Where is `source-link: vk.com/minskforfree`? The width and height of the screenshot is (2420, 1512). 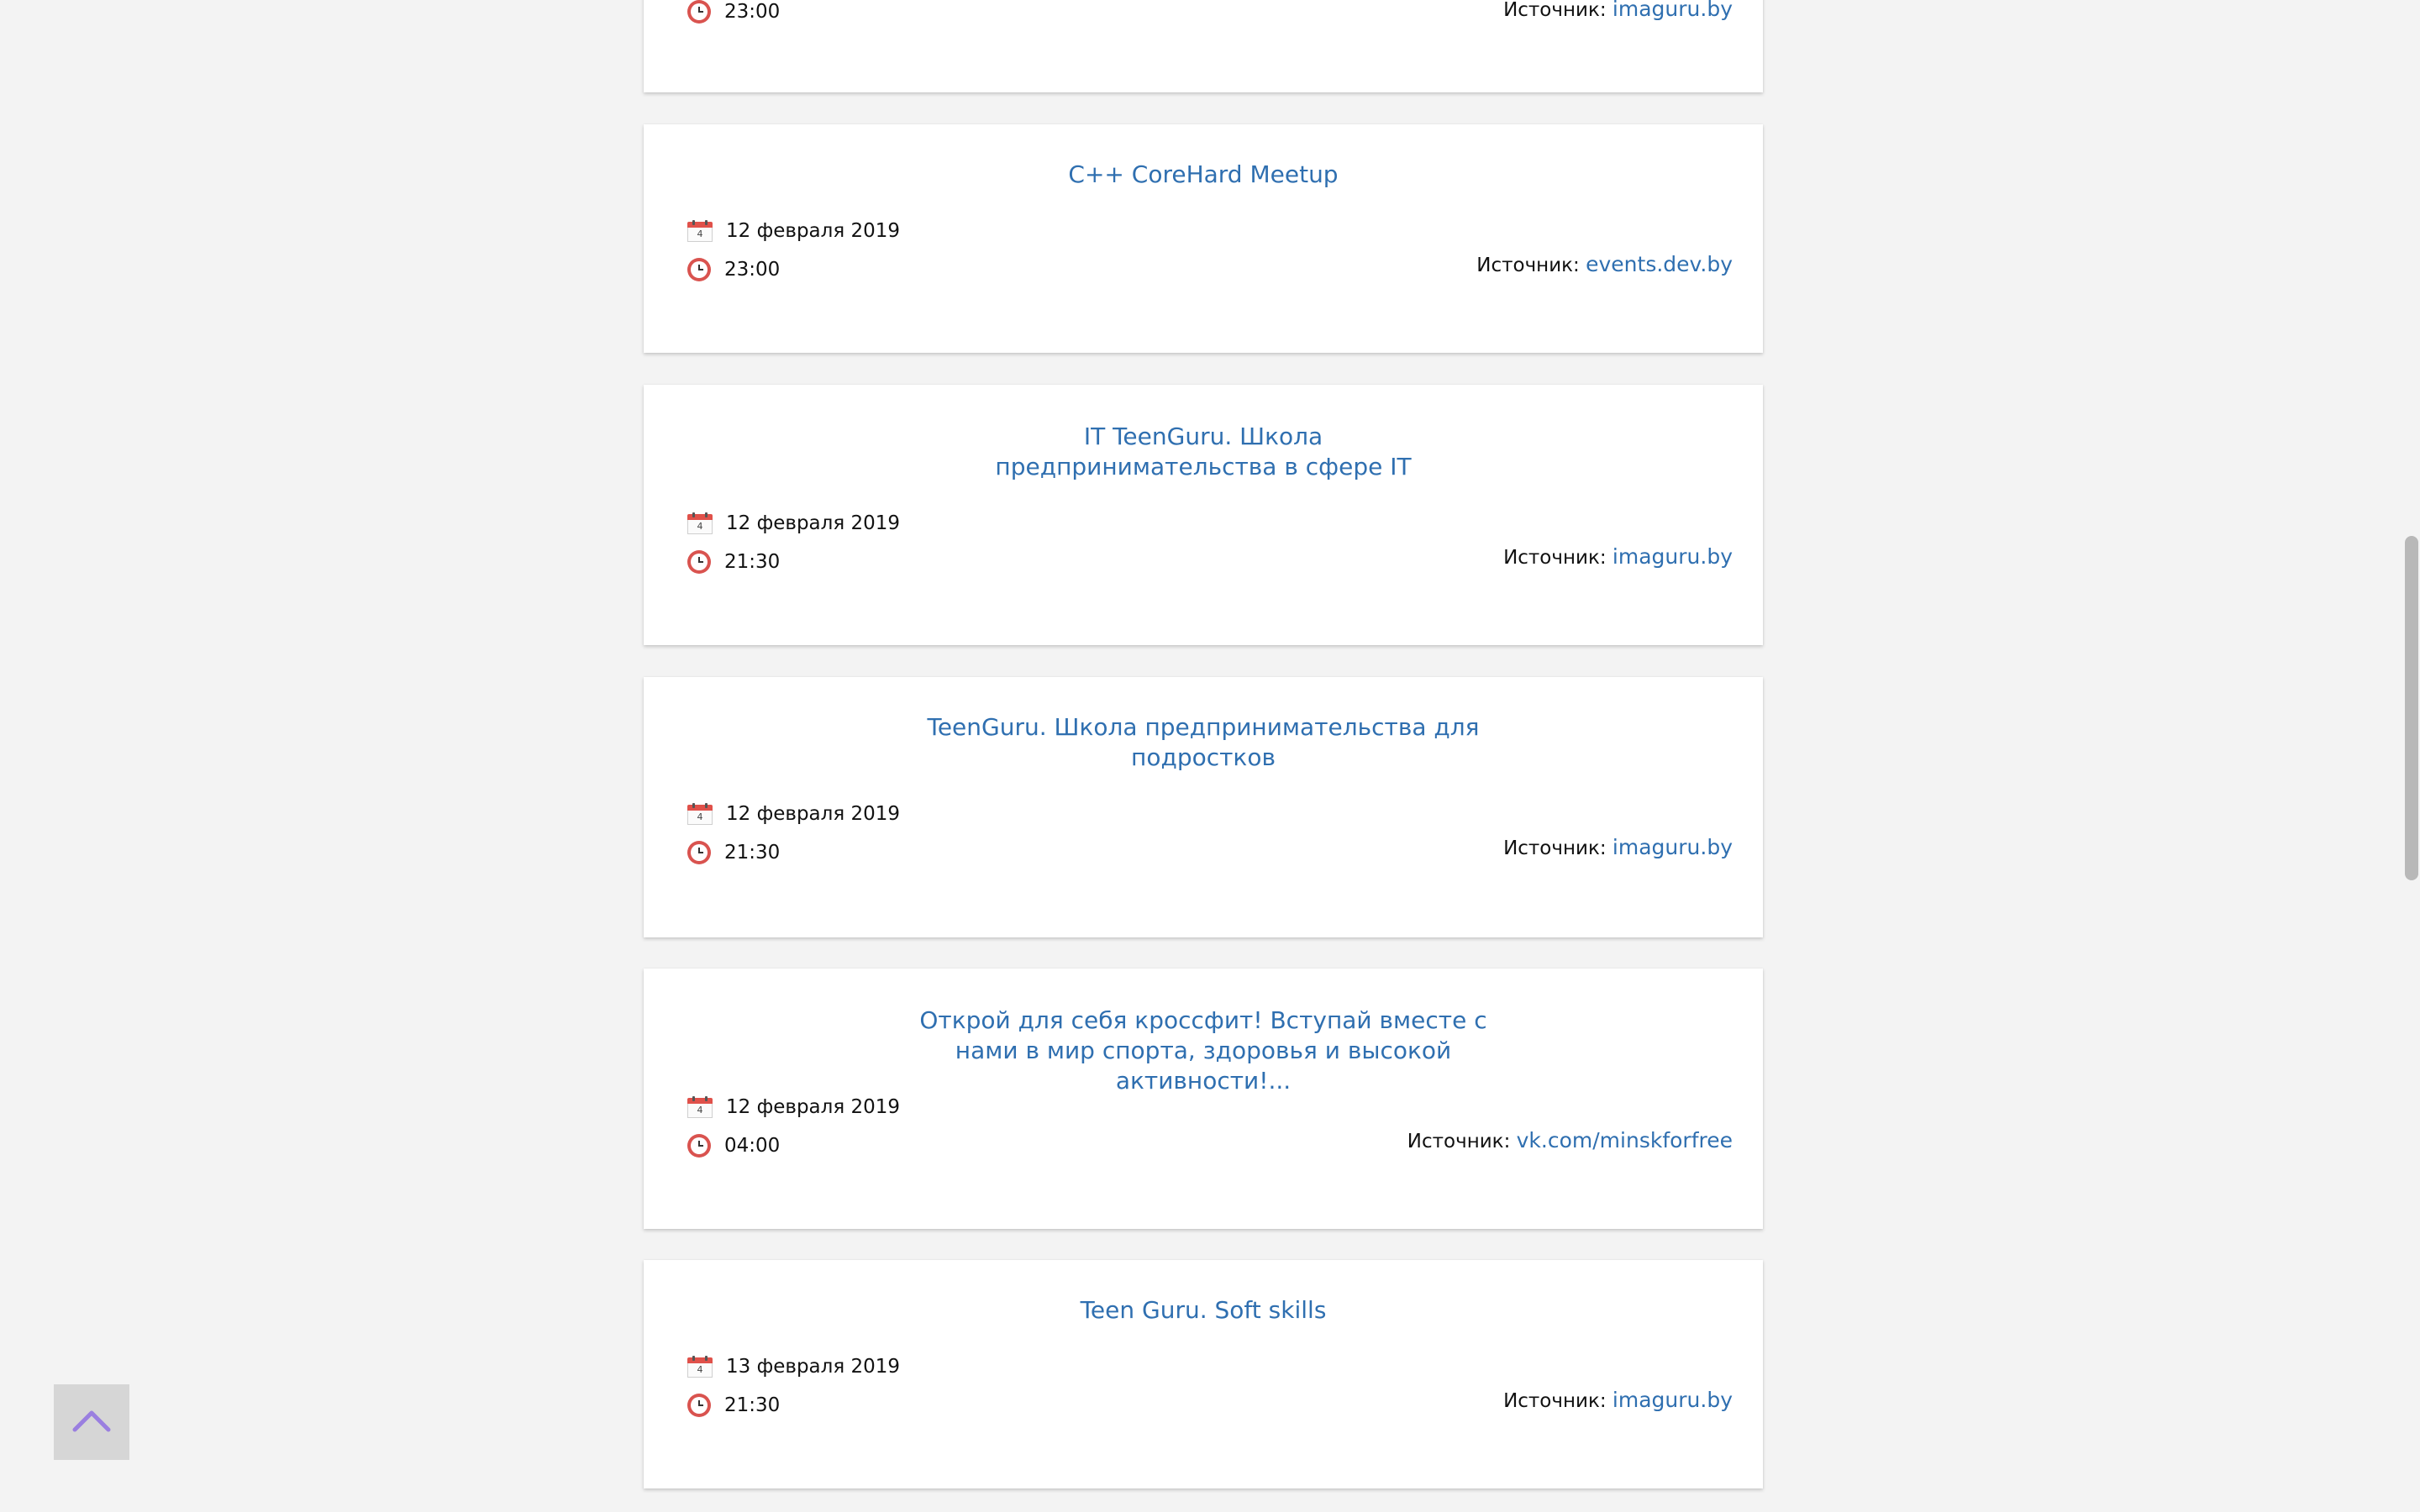
source-link: vk.com/minskforfree is located at coordinates (1625, 1140).